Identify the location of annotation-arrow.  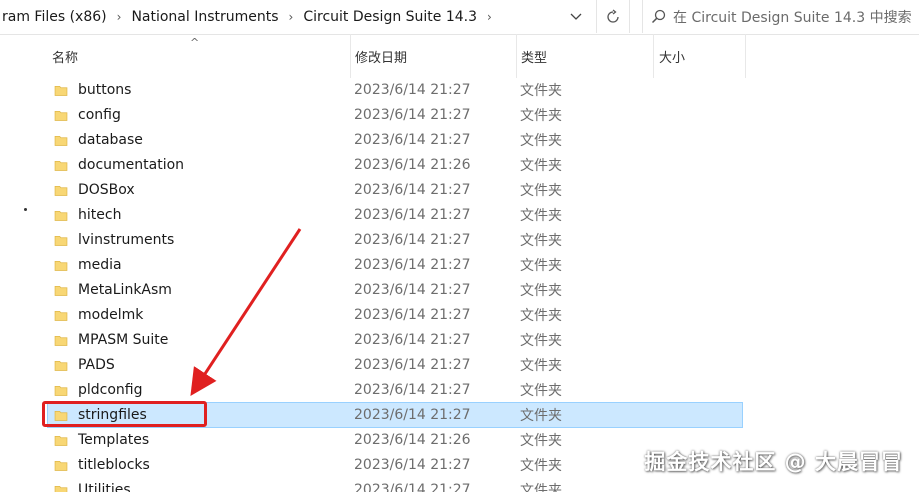
(246, 312).